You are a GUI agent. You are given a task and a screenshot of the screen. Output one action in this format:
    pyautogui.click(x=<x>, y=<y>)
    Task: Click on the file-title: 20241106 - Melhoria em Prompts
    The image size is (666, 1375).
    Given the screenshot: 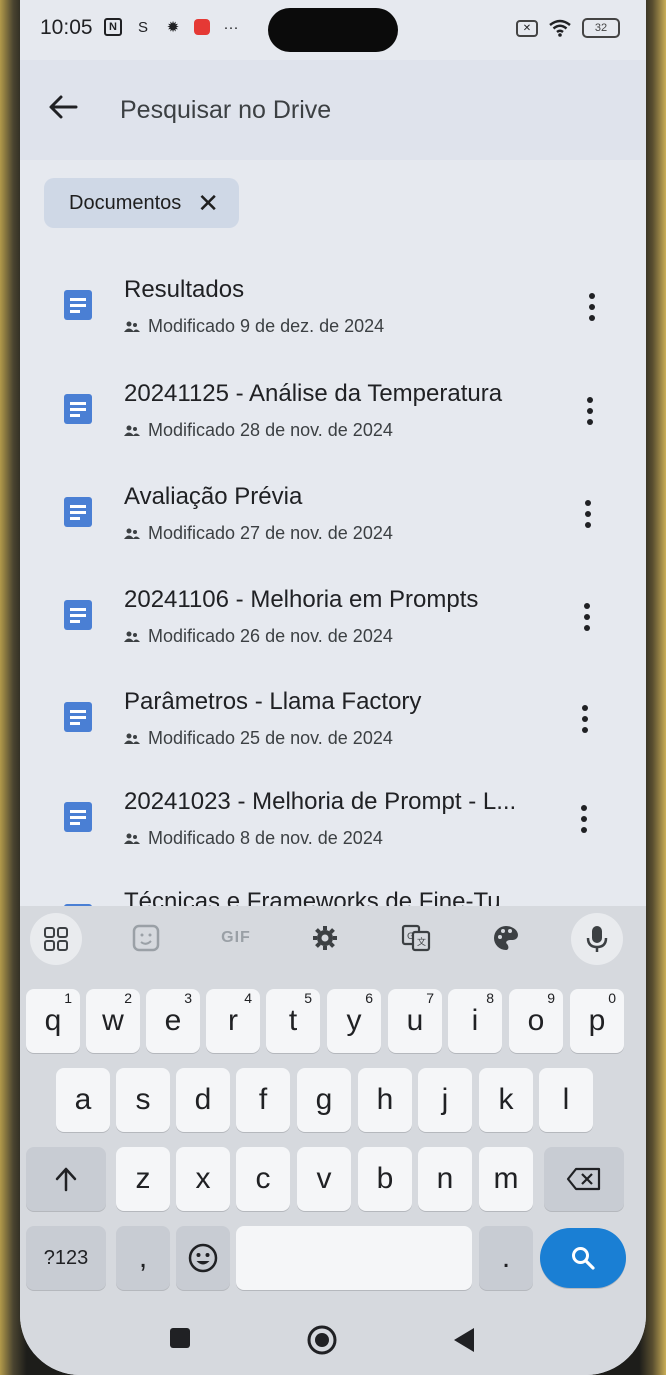 What is the action you would take?
    pyautogui.click(x=301, y=599)
    